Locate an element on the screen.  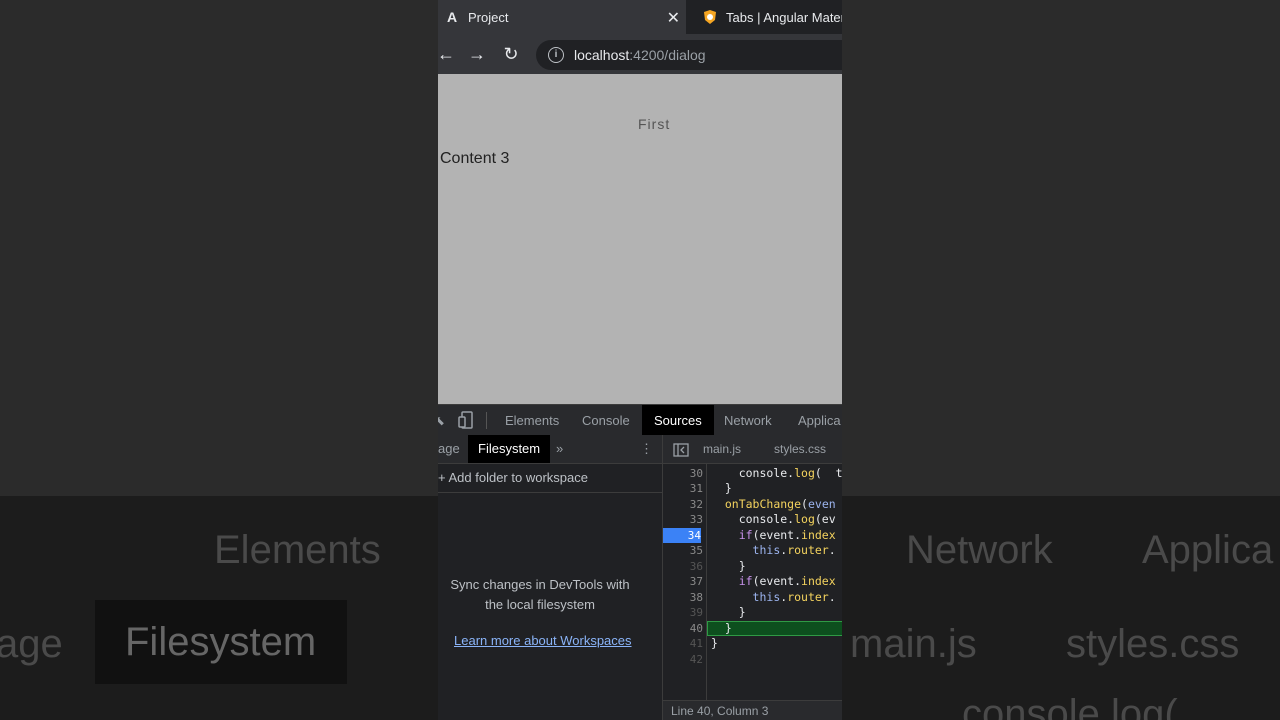
tab-angular-material: Tabs | Angular Mater is located at coordinates (769, 17).